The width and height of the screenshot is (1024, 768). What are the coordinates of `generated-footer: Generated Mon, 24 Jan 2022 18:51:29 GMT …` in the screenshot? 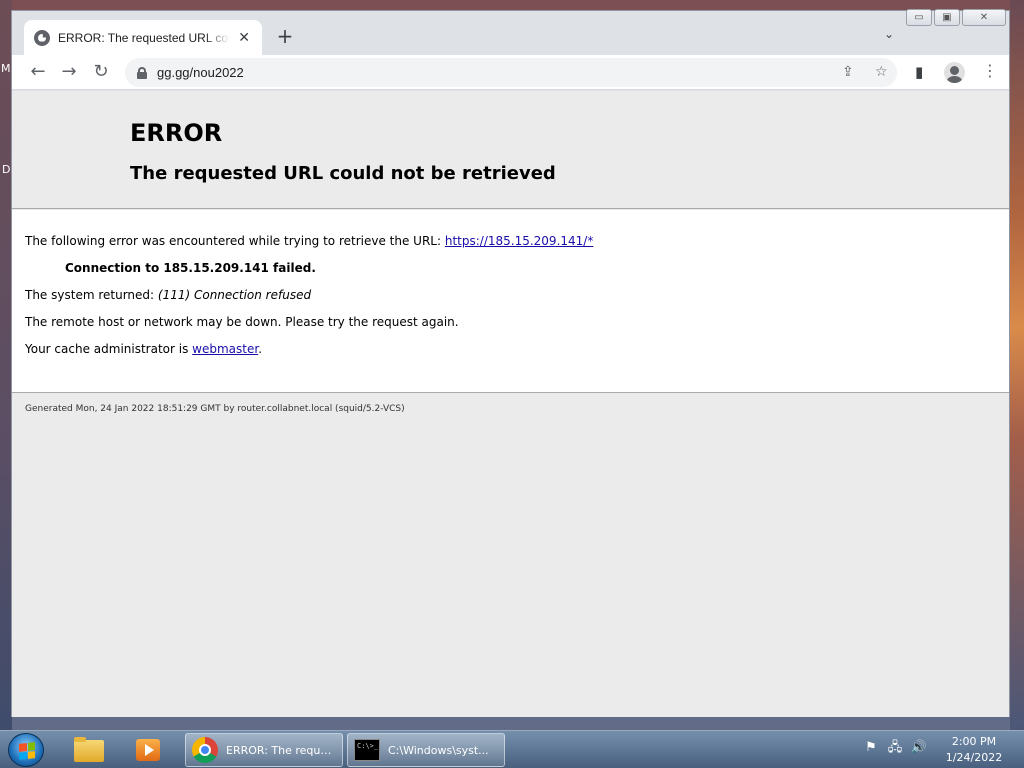 It's located at (215, 409).